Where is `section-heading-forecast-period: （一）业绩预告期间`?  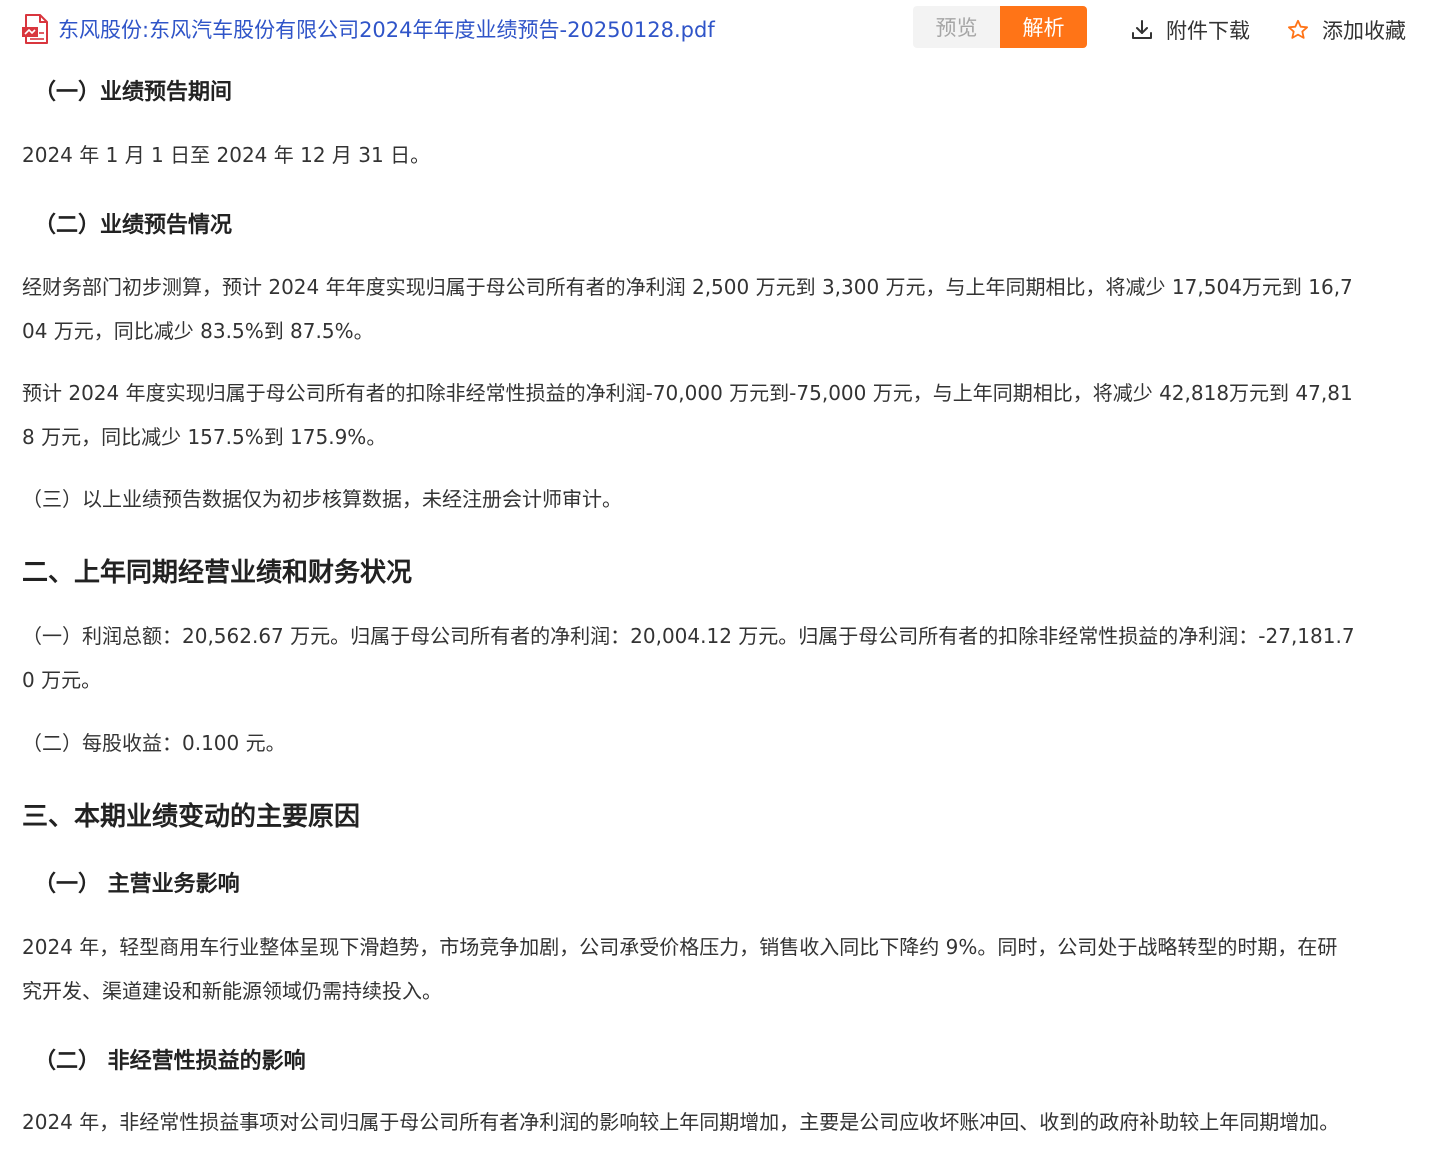
section-heading-forecast-period: （一）业绩预告期间 is located at coordinates (133, 92).